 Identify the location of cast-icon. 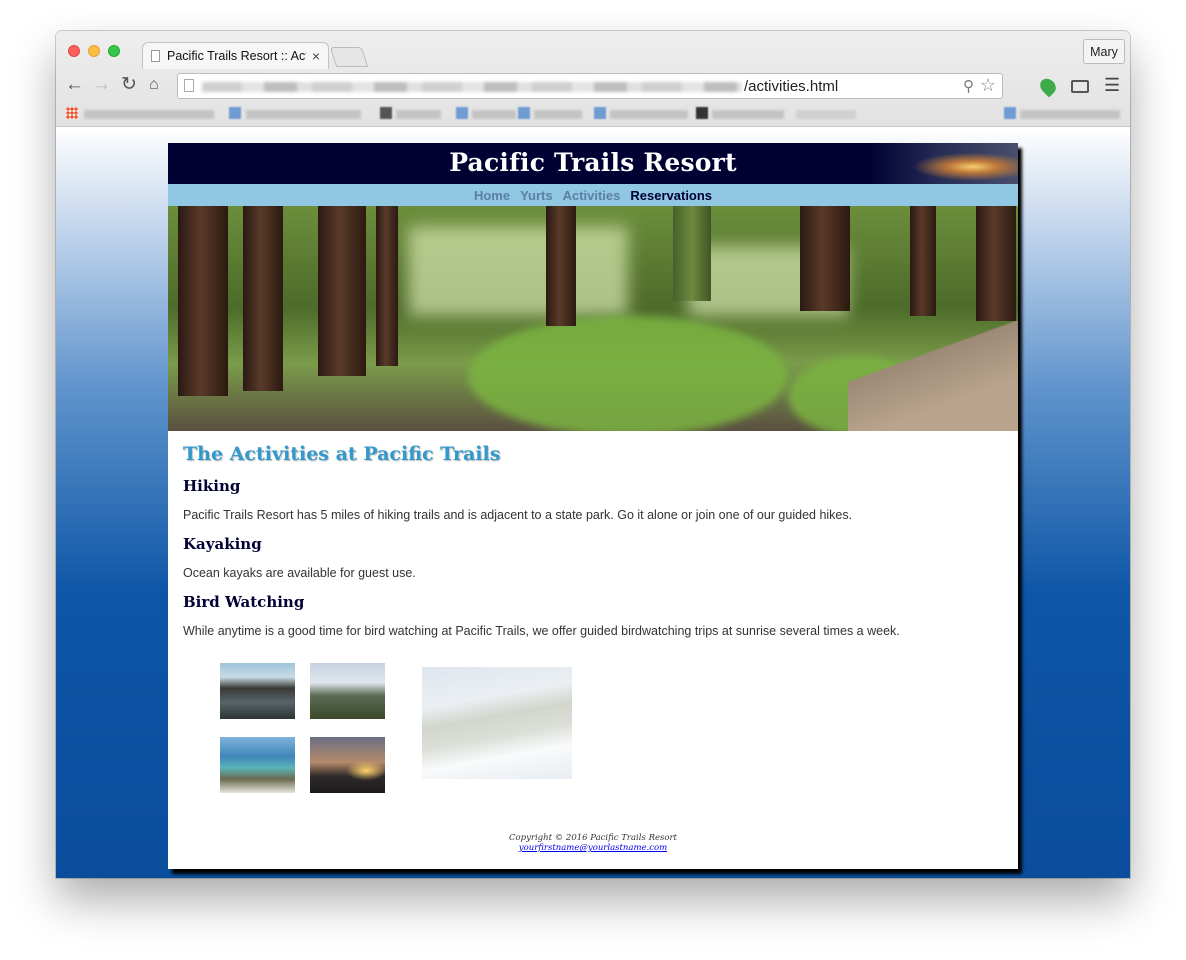
(1080, 86).